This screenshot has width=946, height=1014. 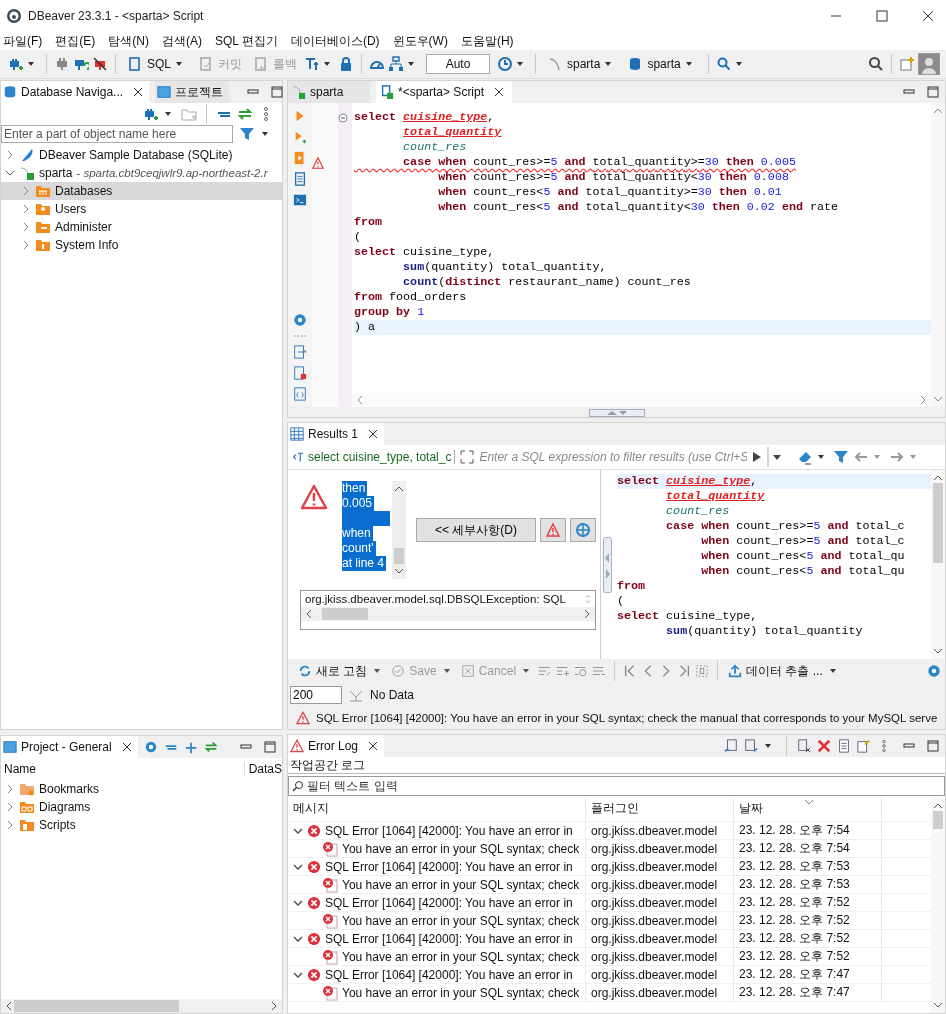 What do you see at coordinates (824, 746) in the screenshot?
I see `delete-icon` at bounding box center [824, 746].